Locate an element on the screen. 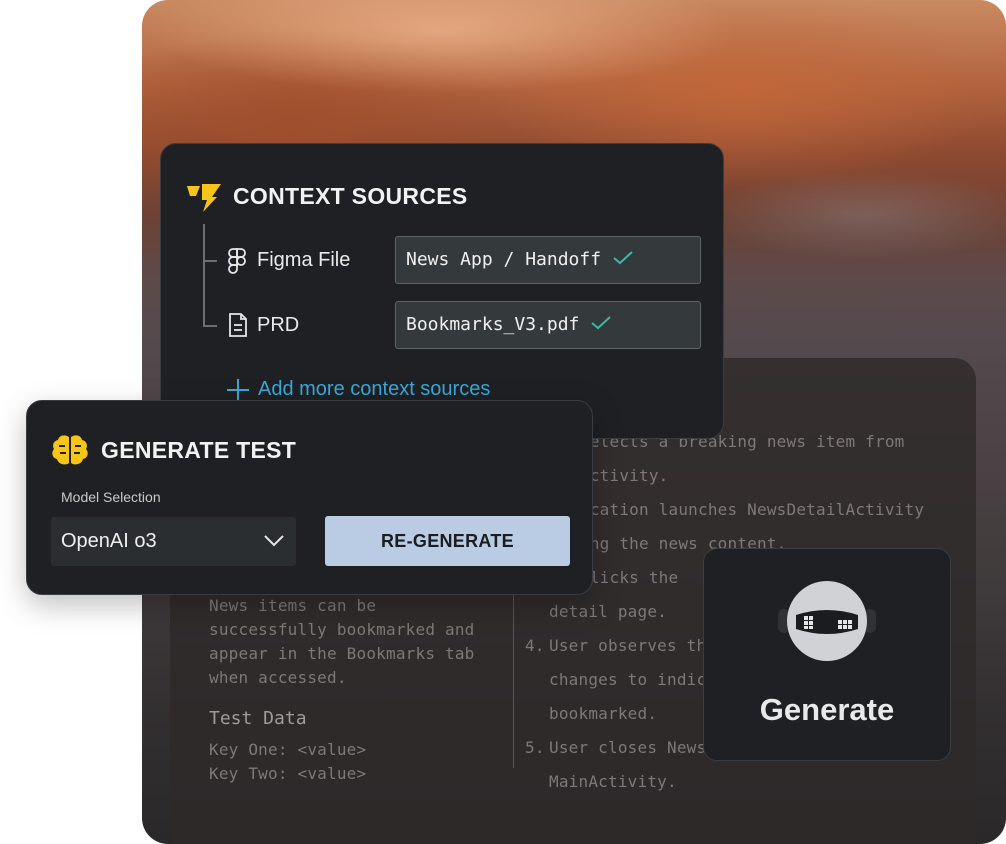 The image size is (1006, 844). figma-file-value: News App / Handoff is located at coordinates (504, 259).